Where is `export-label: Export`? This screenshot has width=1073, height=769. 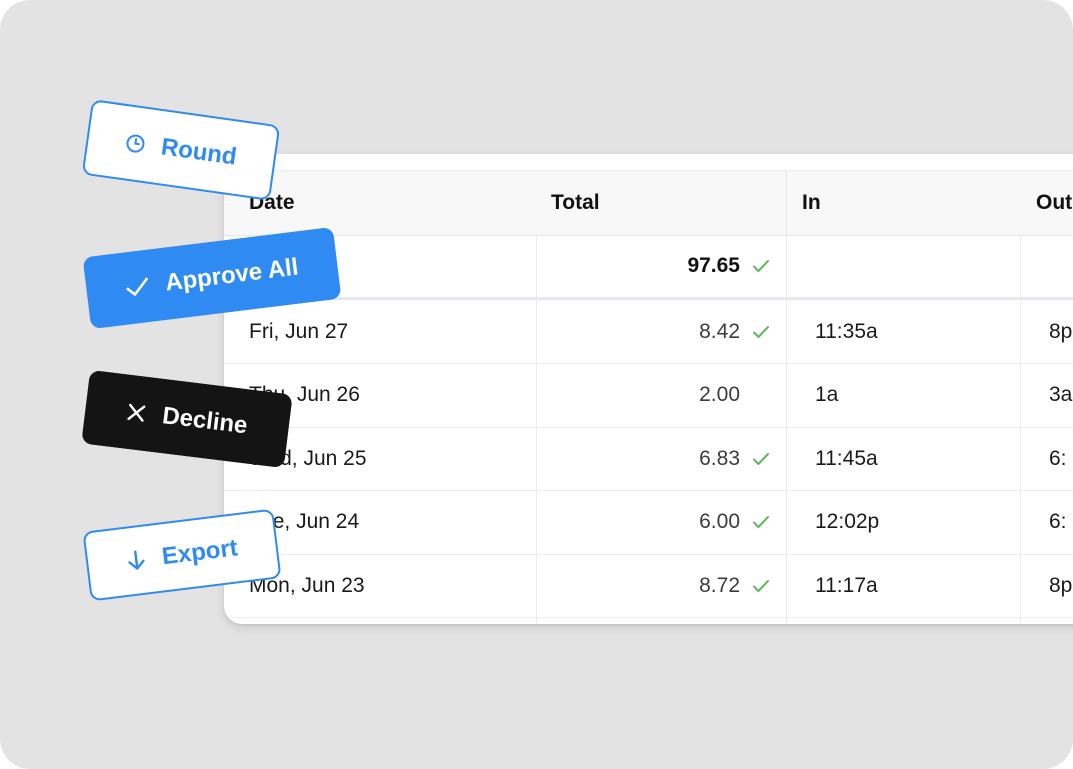 export-label: Export is located at coordinates (200, 552).